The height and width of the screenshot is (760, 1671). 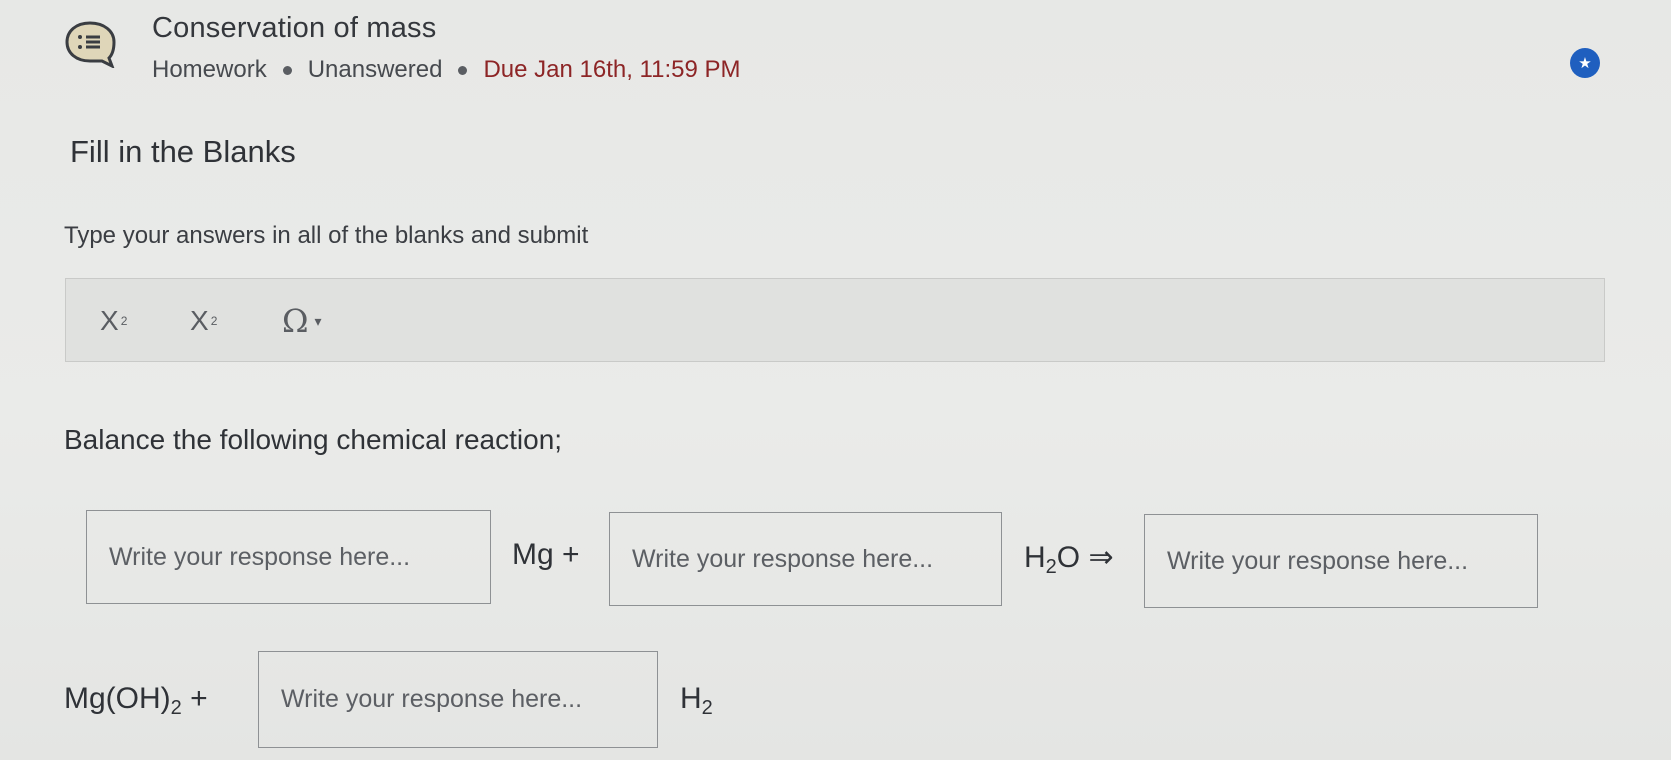 I want to click on reactant-h2o: H2O ⇒, so click(x=1069, y=559).